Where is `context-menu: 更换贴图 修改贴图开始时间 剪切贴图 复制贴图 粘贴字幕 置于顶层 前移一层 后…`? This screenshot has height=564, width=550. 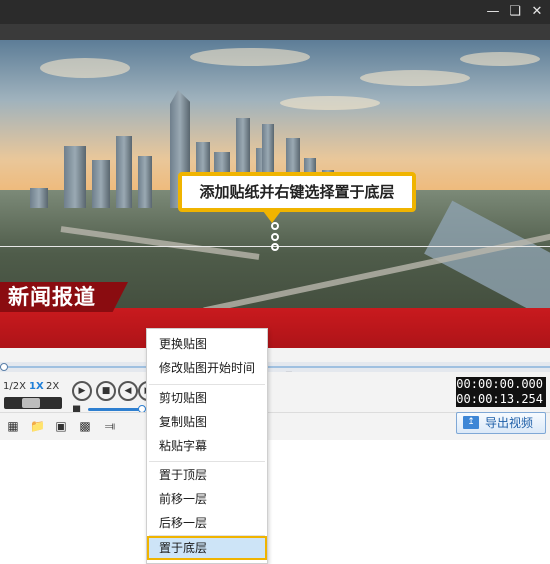
context-menu: 更换贴图 修改贴图开始时间 剪切贴图 复制贴图 粘贴字幕 置于顶层 前移一层 后… is located at coordinates (207, 446).